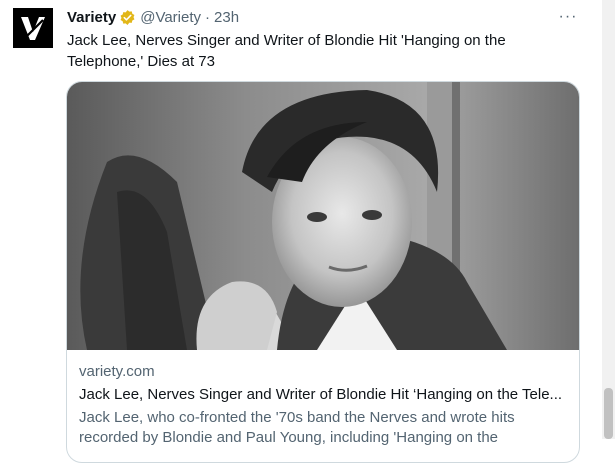  I want to click on avatar, so click(33, 28).